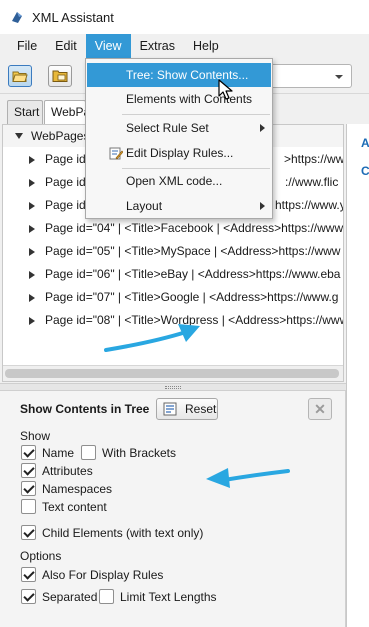 The image size is (369, 627). What do you see at coordinates (41, 556) in the screenshot?
I see `options-group-label: Options` at bounding box center [41, 556].